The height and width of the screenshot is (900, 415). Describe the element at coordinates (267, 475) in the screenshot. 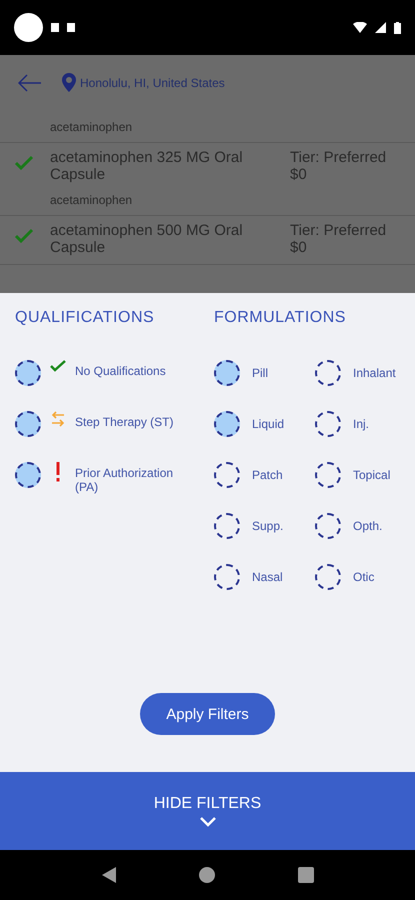

I see `option-label: Patch` at that location.